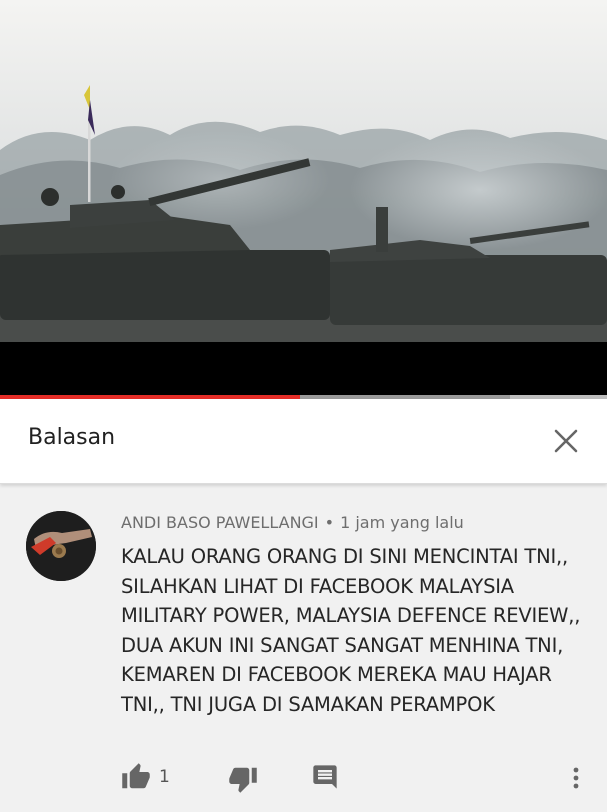 The image size is (607, 812). I want to click on comment-time: 1 jam yang lalu, so click(402, 522).